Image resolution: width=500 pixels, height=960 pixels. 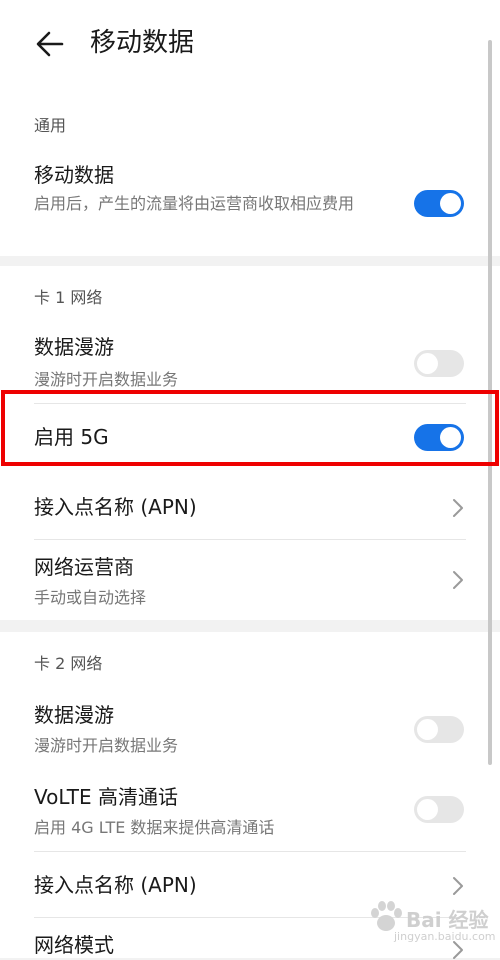 What do you see at coordinates (439, 363) in the screenshot?
I see `sim1-roaming-toggle` at bounding box center [439, 363].